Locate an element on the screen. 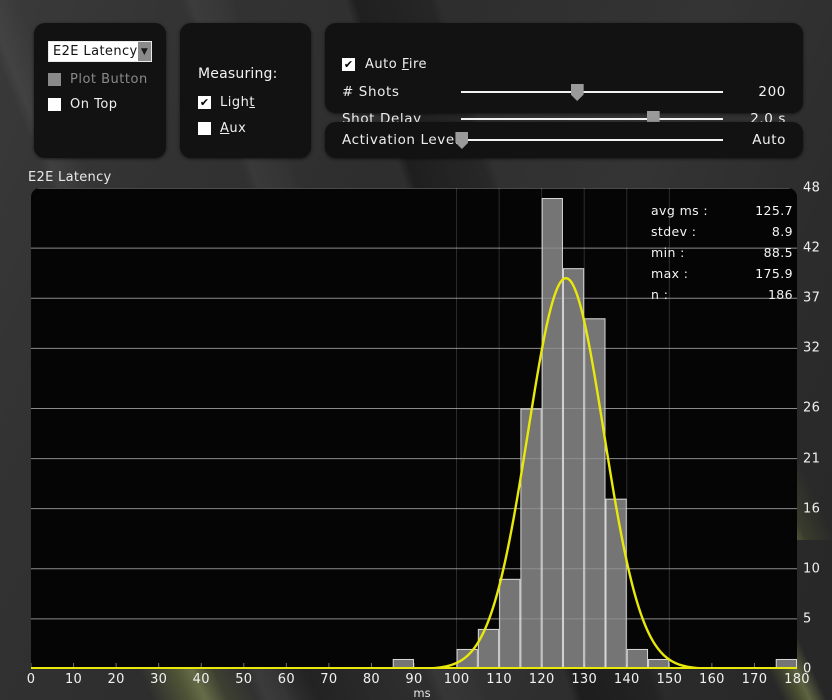  x-axis-tick-label: 70 is located at coordinates (329, 679).